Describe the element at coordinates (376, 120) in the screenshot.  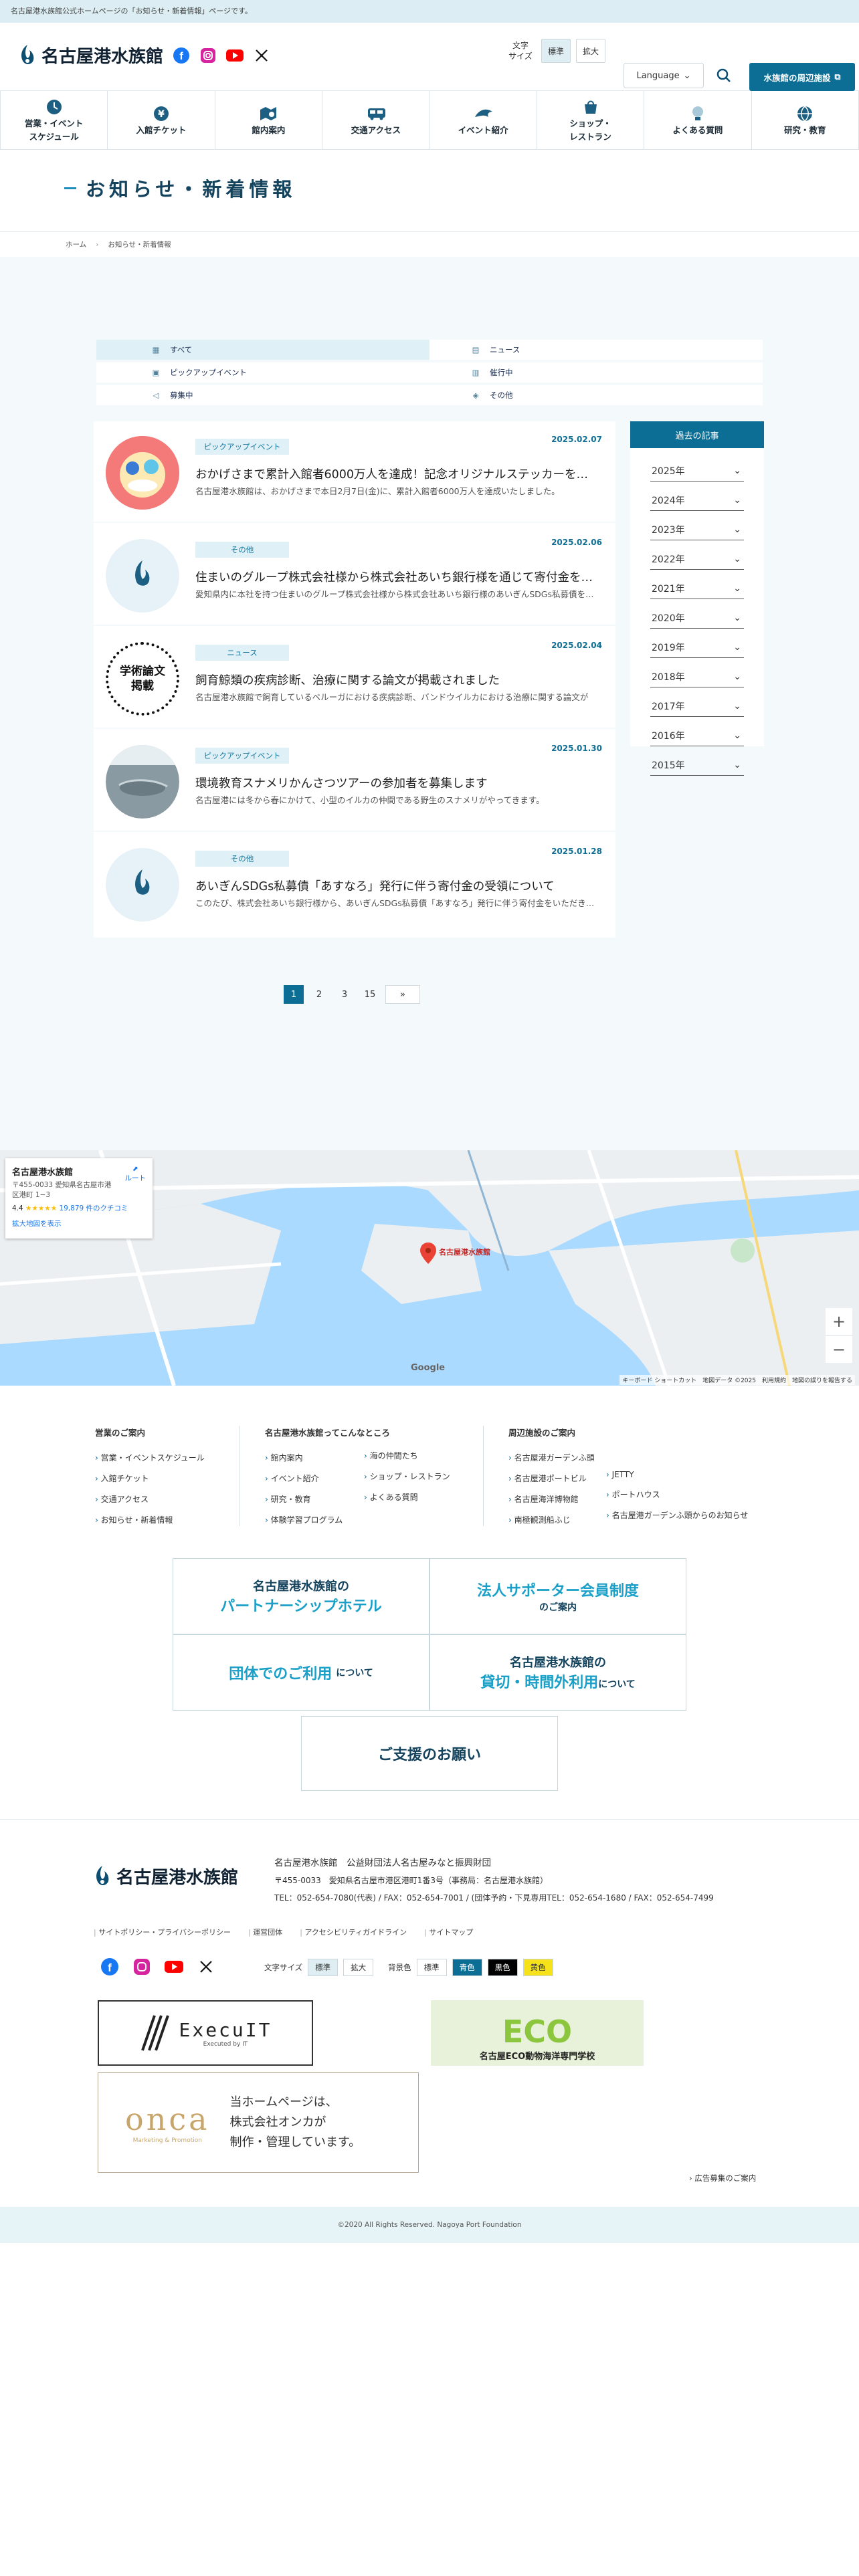
I see `nav-access: 交通アクセス` at that location.